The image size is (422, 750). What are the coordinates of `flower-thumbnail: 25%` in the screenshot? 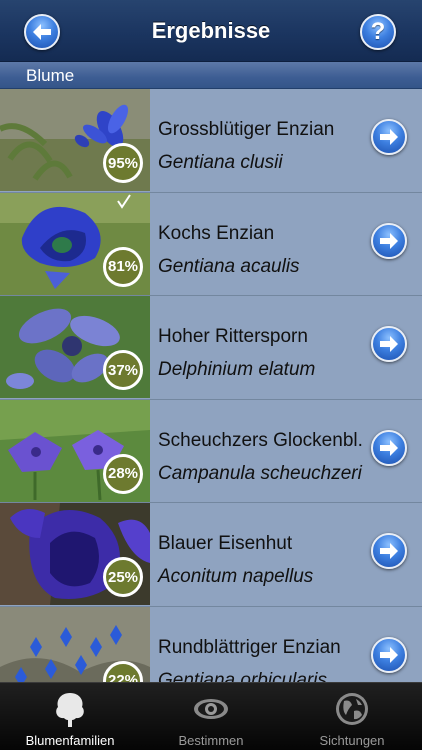 It's located at (75, 554).